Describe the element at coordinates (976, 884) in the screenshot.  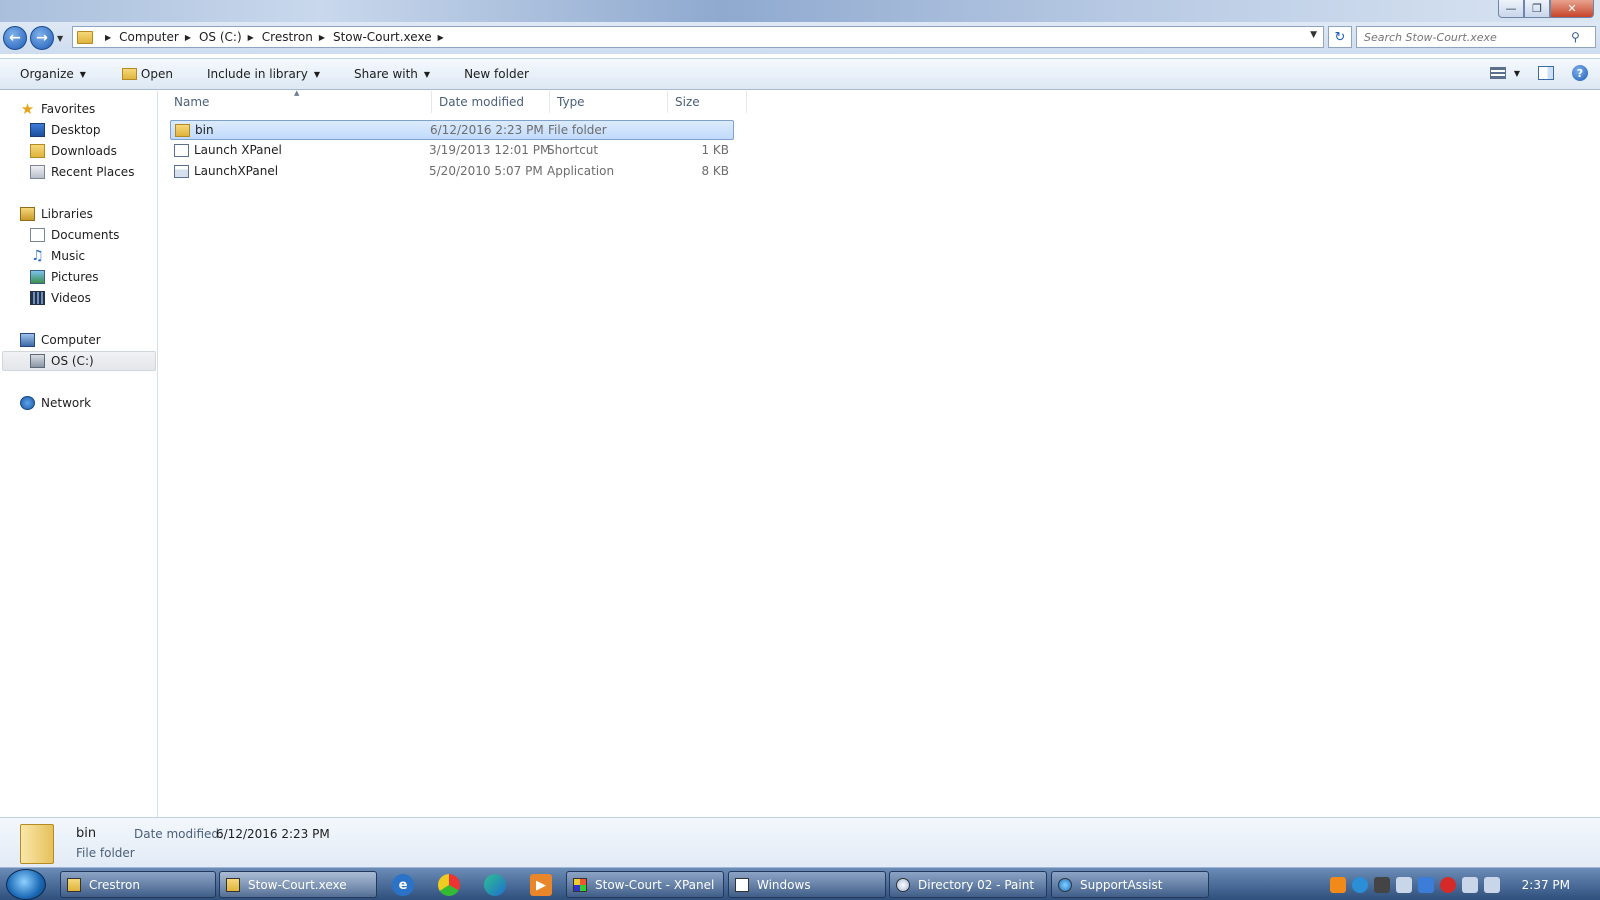
I see `task-label: Directory 02 - Paint` at that location.